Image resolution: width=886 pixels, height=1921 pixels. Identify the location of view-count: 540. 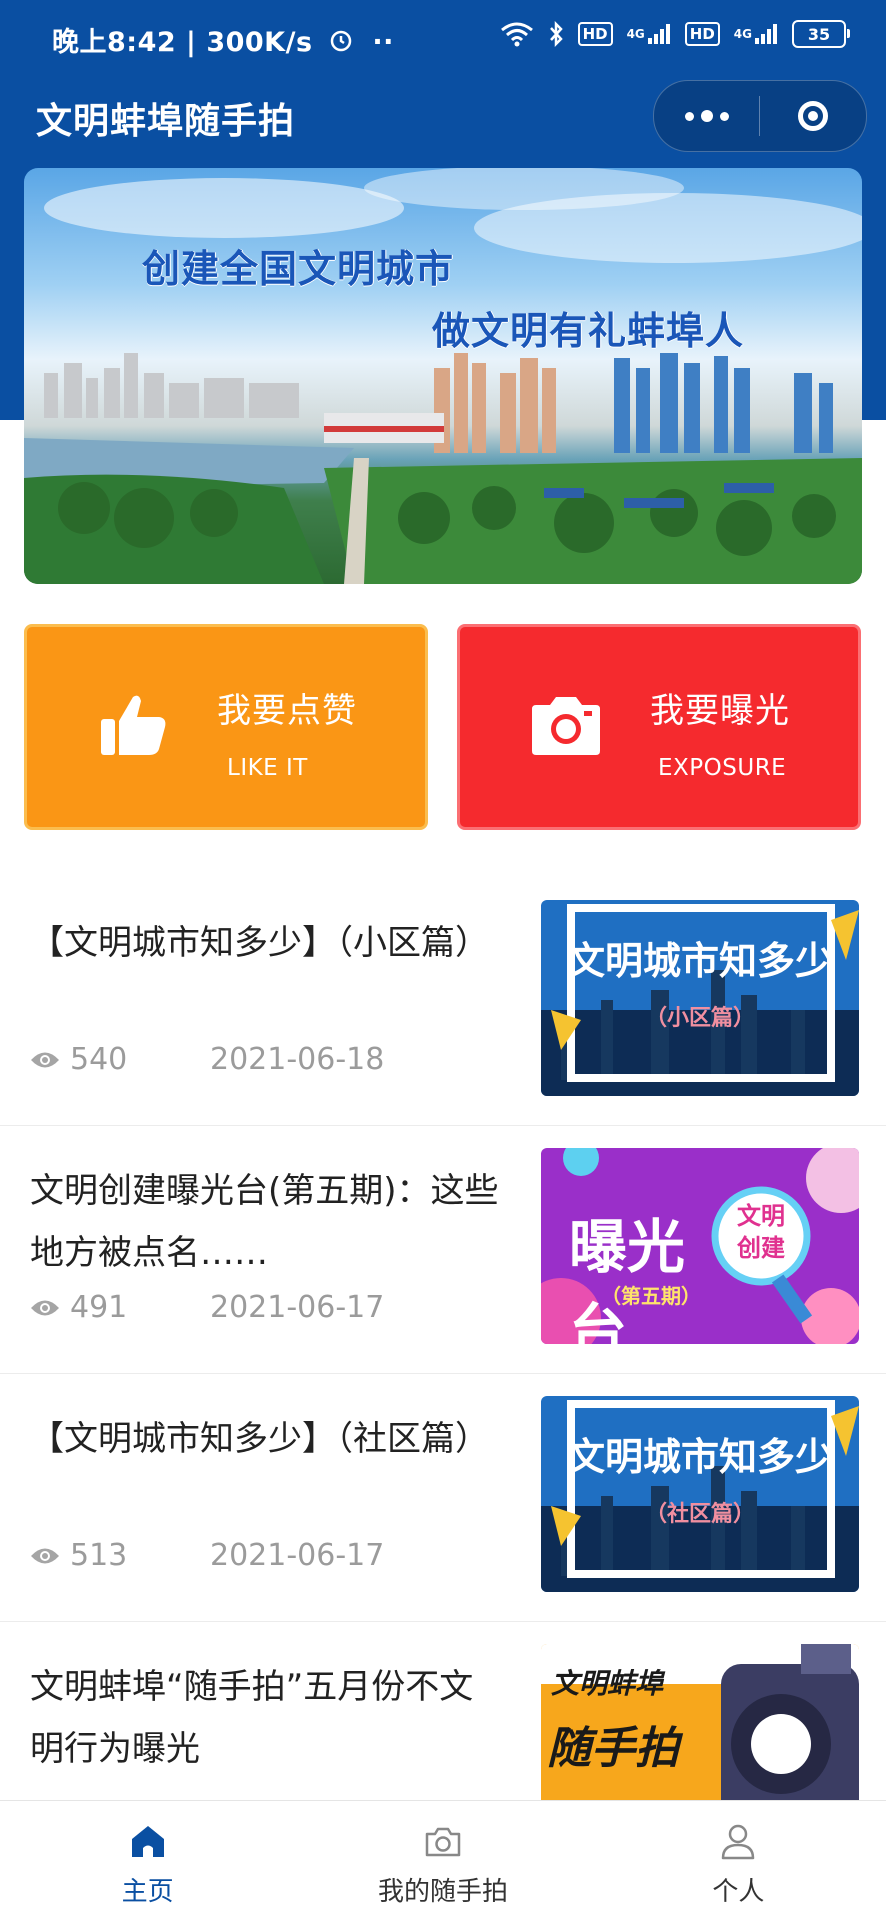
(99, 1059).